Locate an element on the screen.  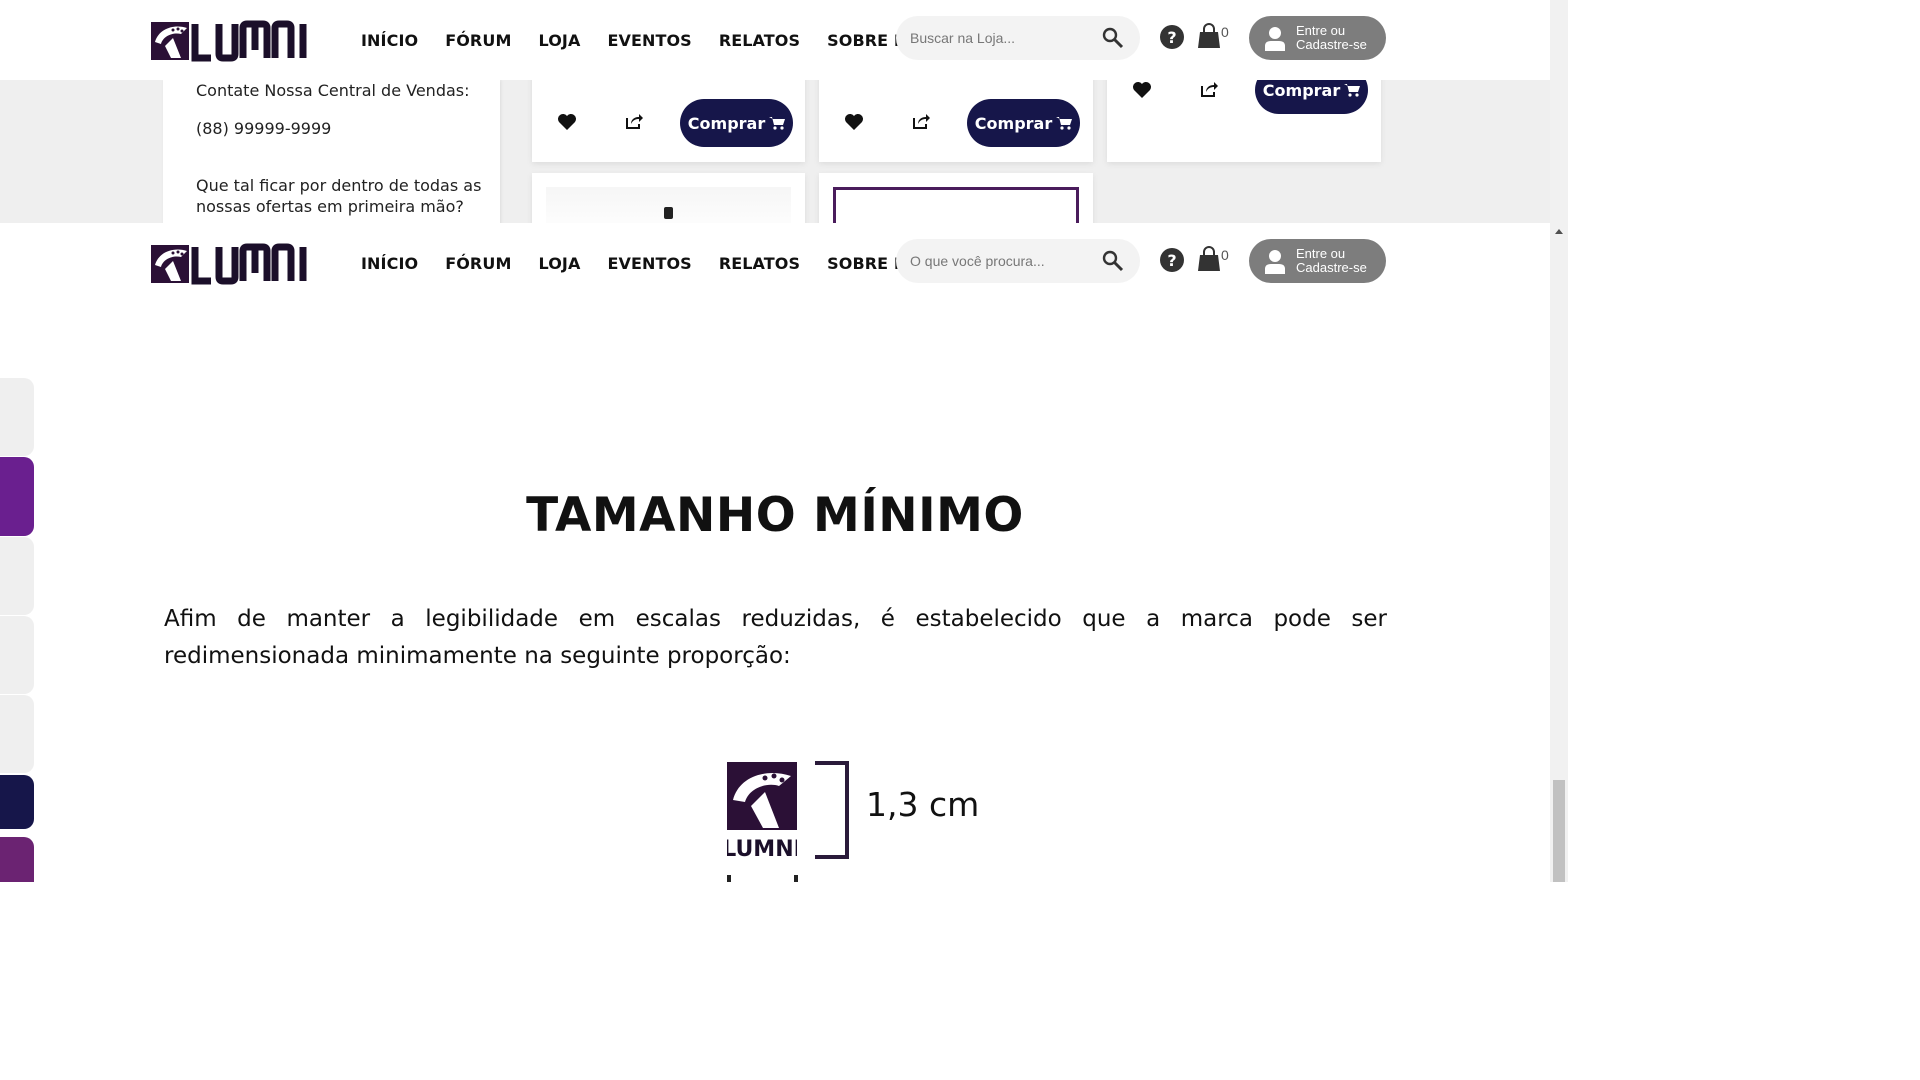
lumni-min-logo: LUMNI is located at coordinates (762, 810).